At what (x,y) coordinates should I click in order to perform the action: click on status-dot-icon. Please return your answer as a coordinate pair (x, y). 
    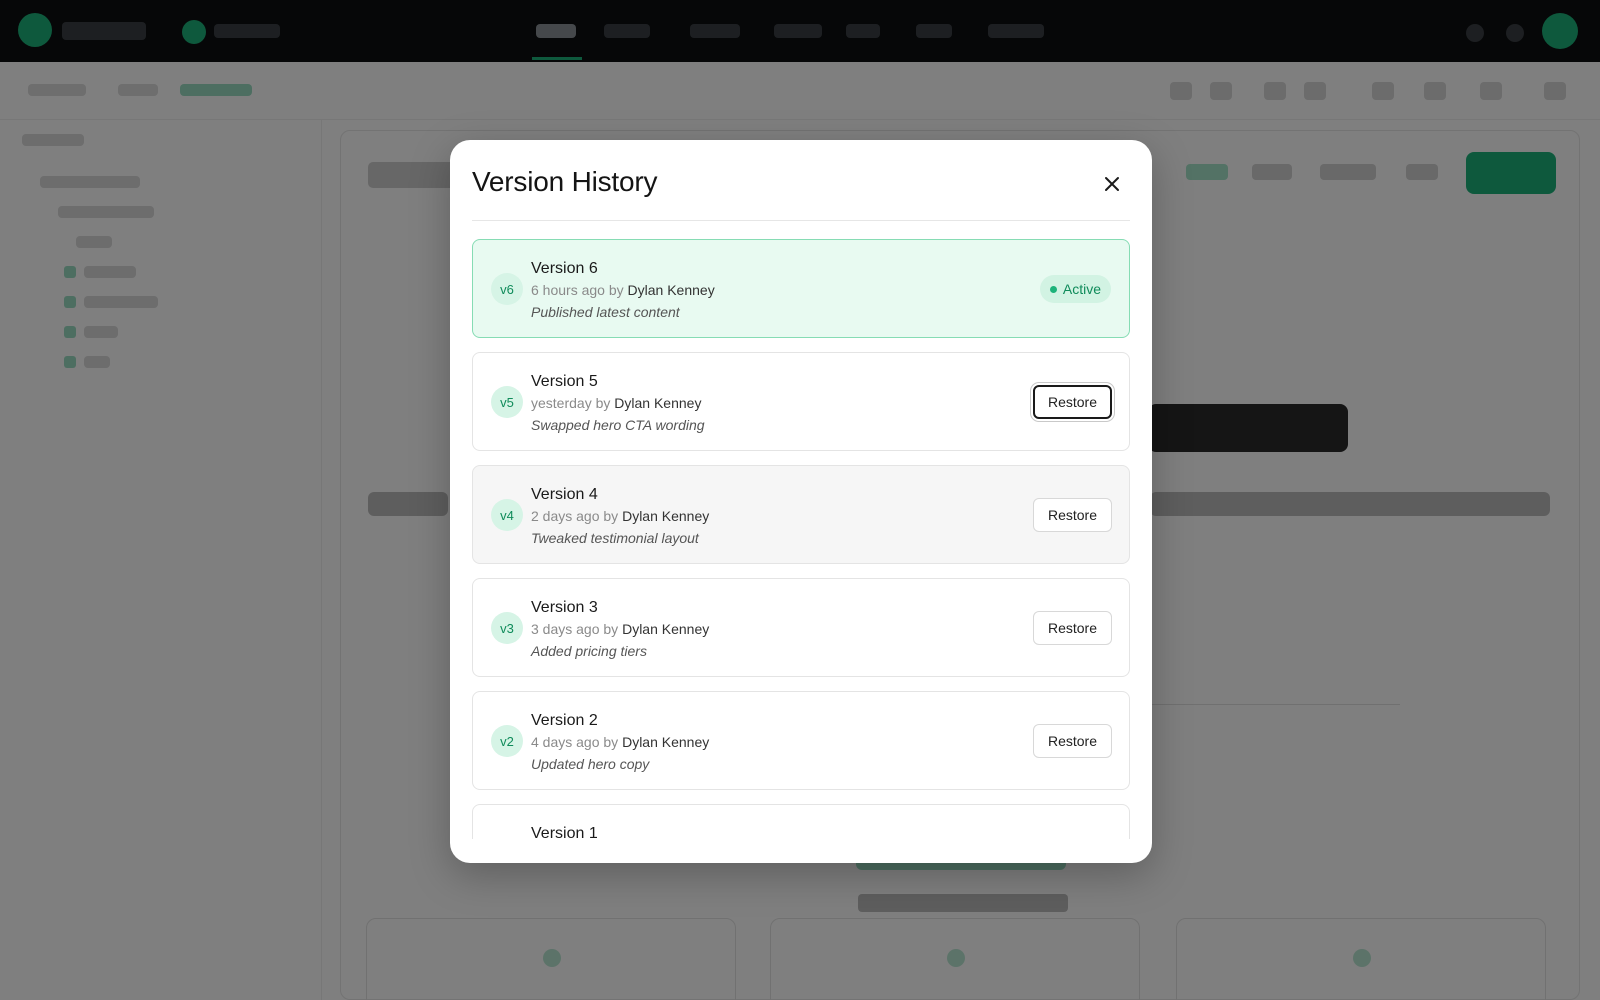
    Looking at the image, I should click on (1053, 289).